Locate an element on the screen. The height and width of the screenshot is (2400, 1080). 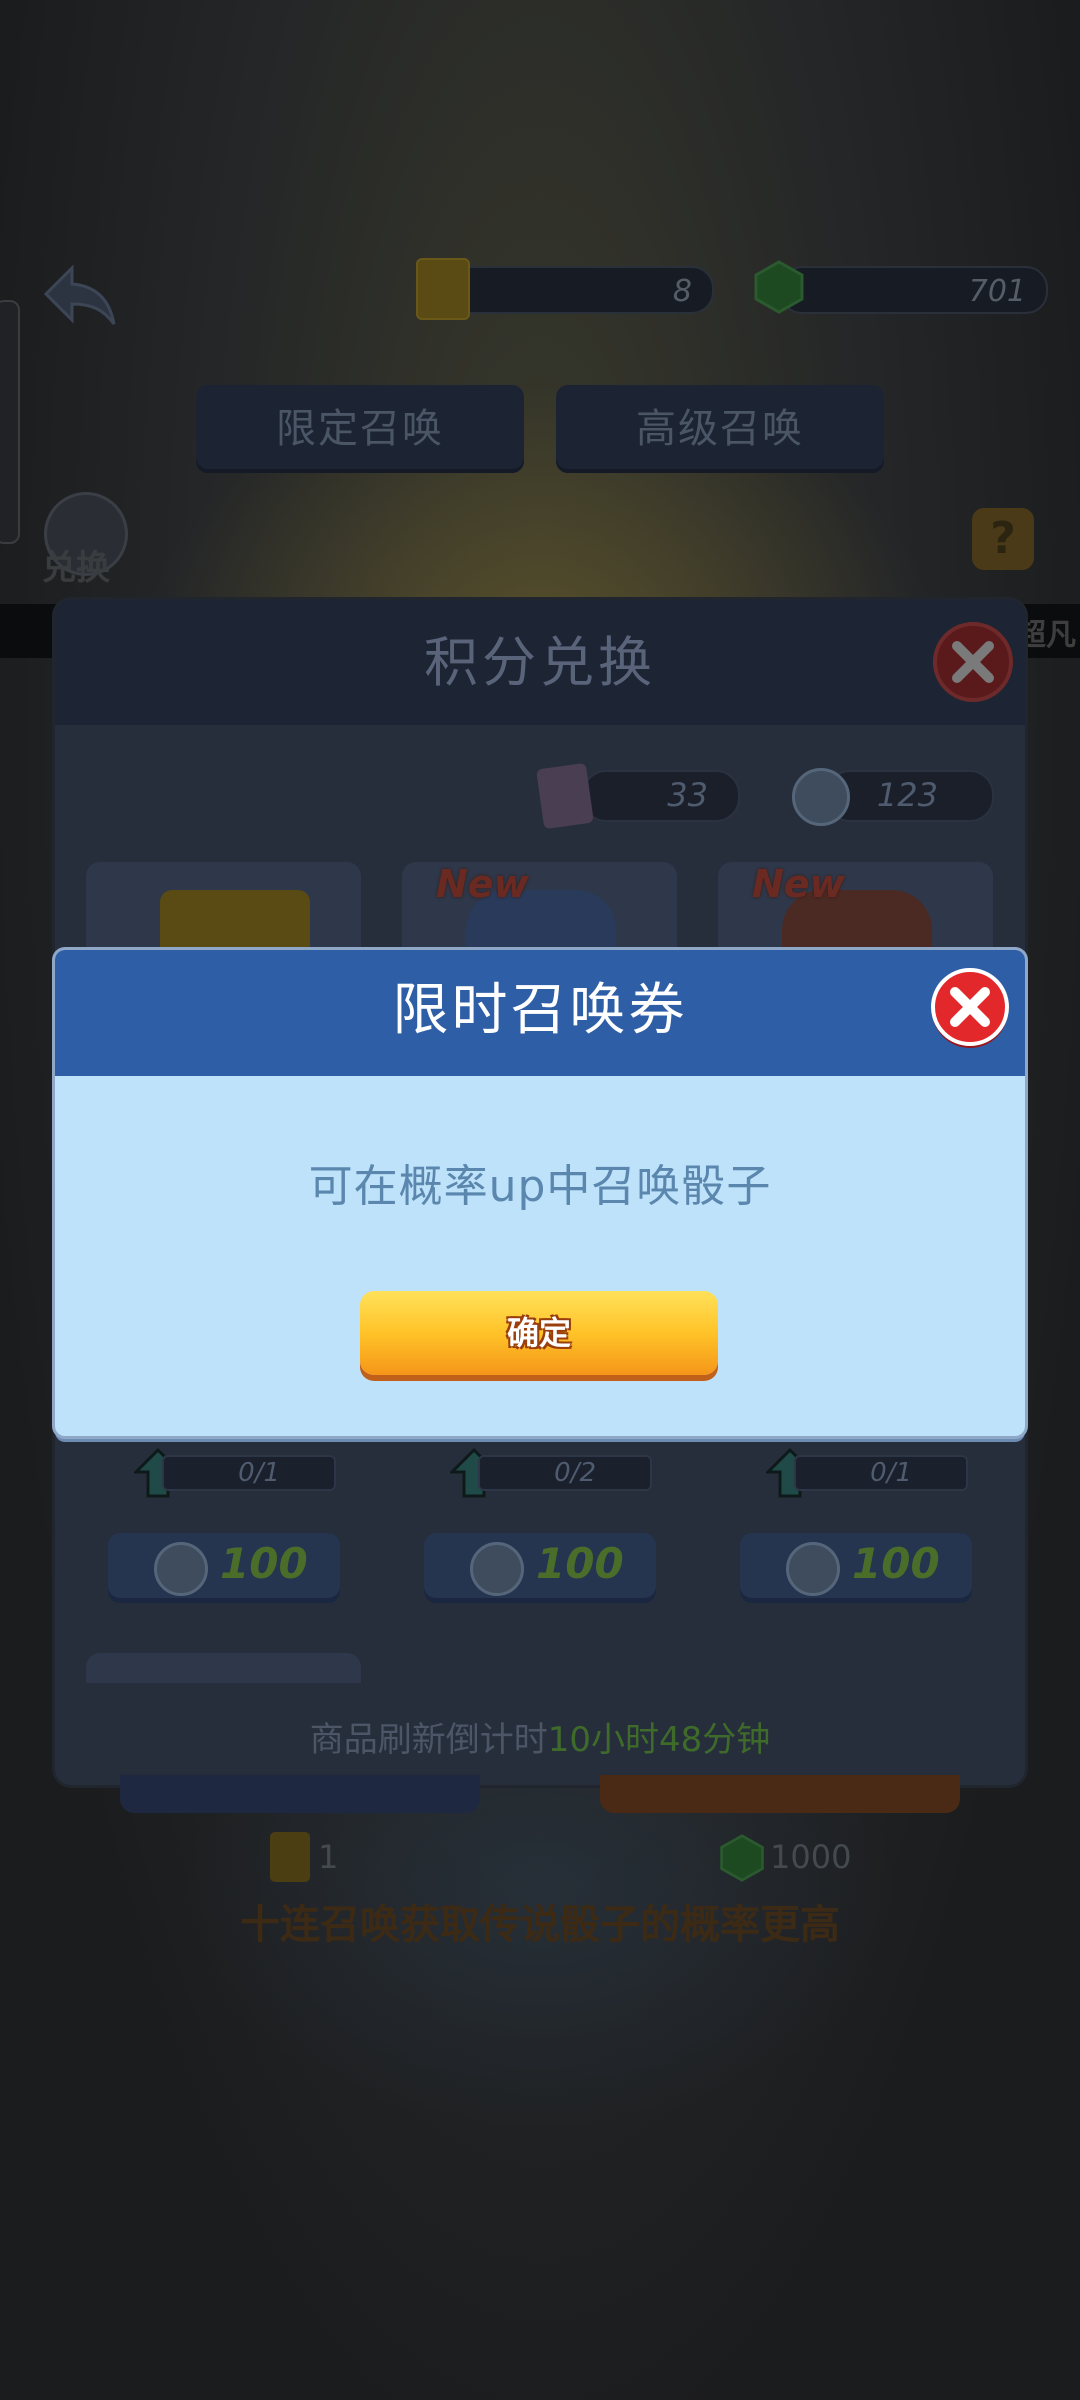
confirm-button-label: 确定 is located at coordinates (538, 1333).